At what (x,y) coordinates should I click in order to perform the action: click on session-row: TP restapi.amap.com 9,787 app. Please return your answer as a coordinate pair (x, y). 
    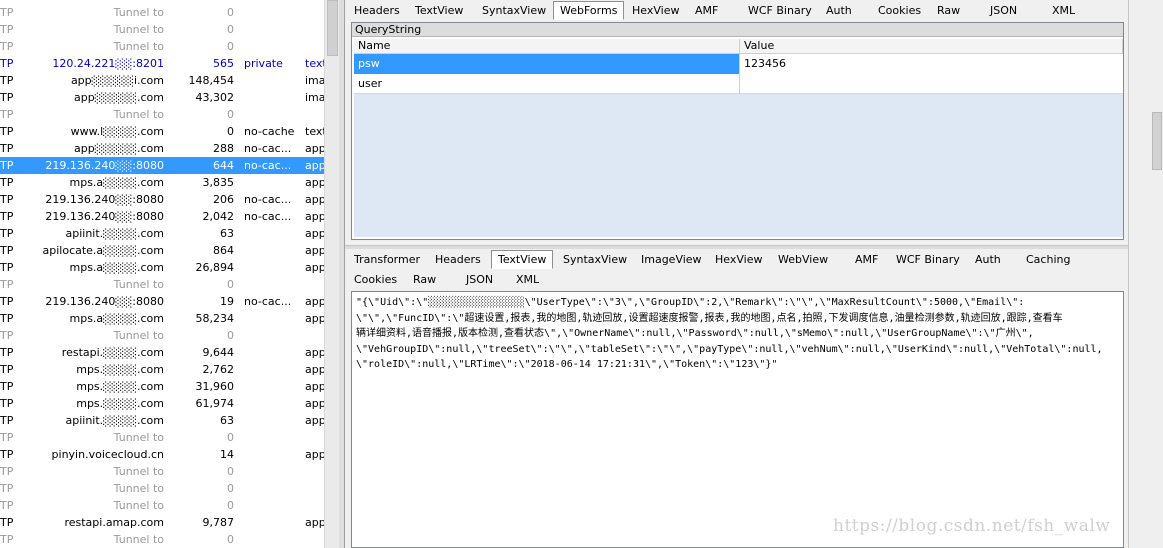
    Looking at the image, I should click on (162, 522).